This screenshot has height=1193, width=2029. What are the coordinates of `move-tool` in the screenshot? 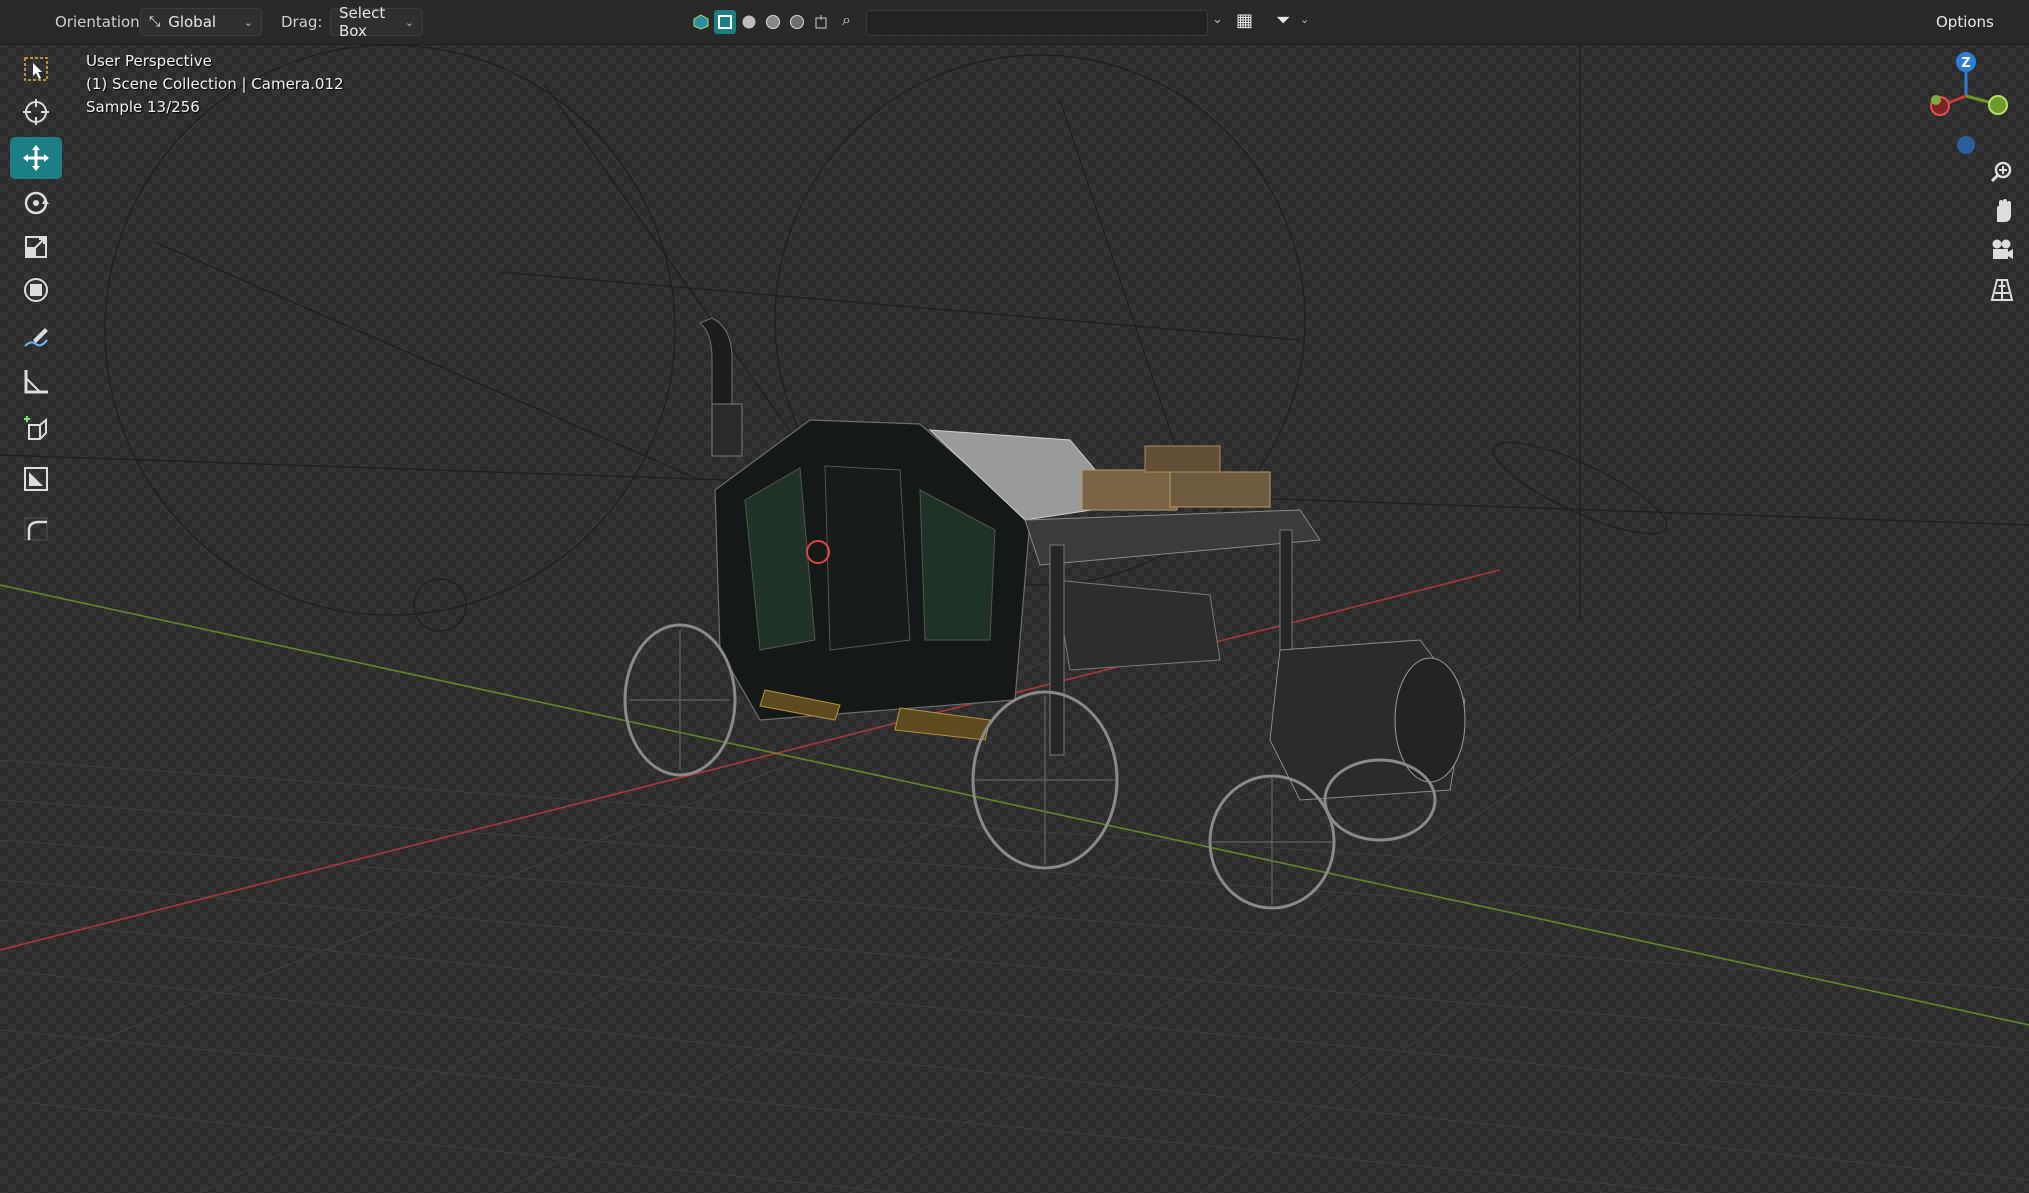 It's located at (36, 158).